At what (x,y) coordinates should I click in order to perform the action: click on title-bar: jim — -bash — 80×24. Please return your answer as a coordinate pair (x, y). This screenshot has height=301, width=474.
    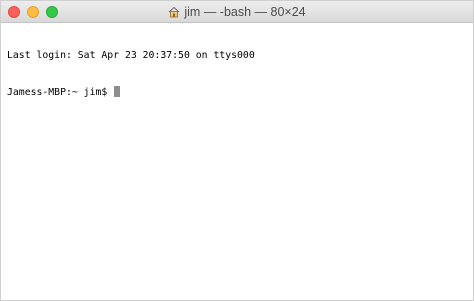
    Looking at the image, I should click on (237, 12).